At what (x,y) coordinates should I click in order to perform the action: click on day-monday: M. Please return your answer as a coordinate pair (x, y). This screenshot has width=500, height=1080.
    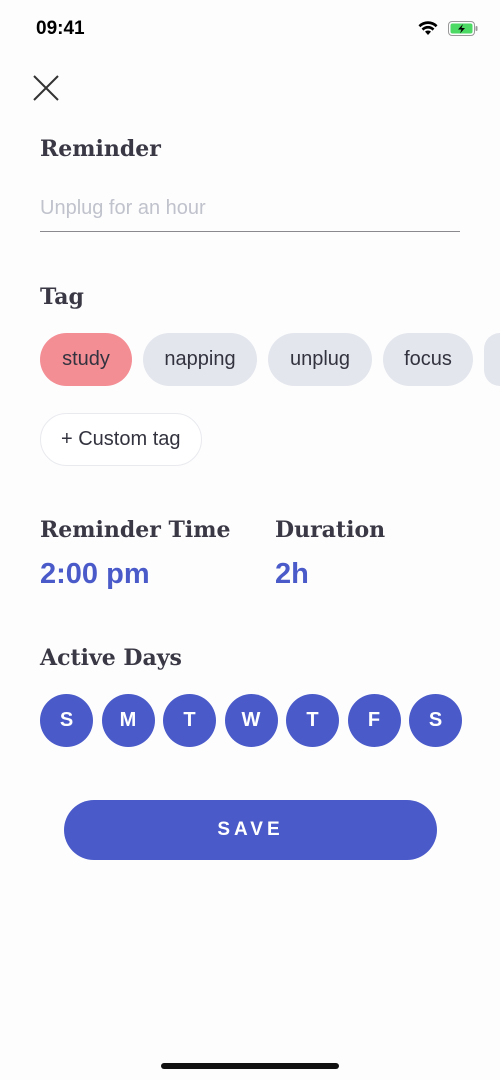
    Looking at the image, I should click on (128, 720).